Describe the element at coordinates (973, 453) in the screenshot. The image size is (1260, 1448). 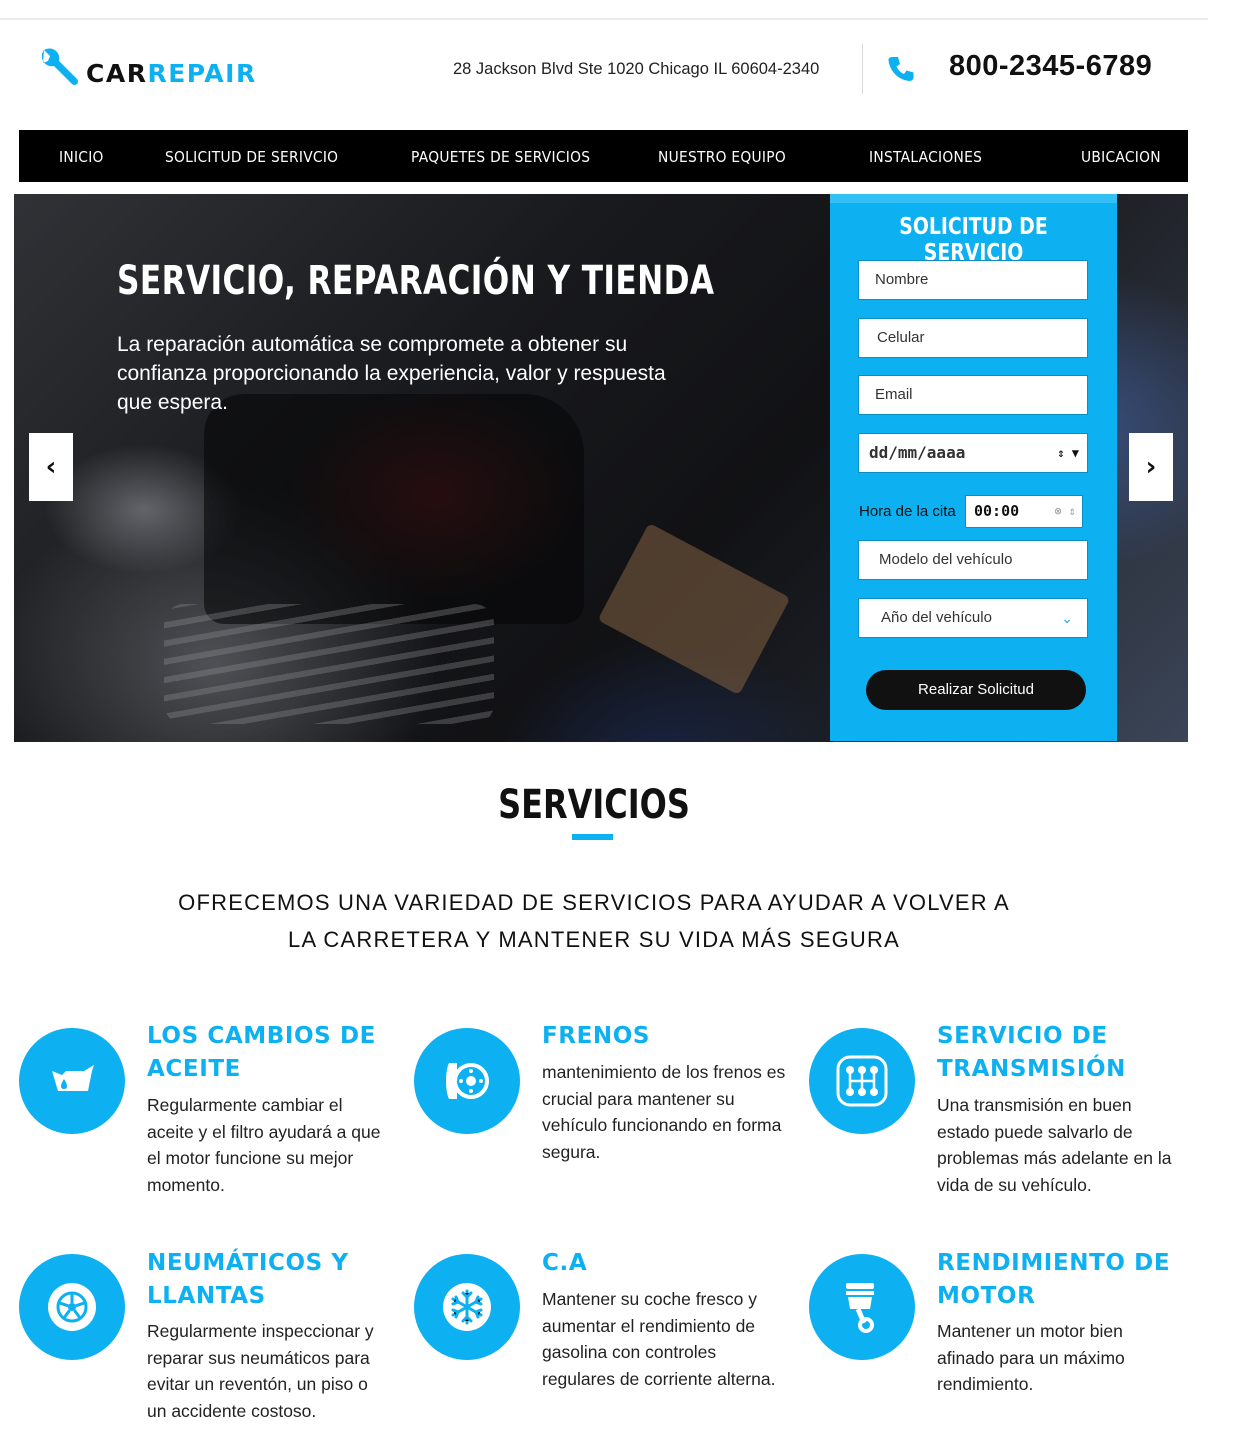
I see `date-field: dd/mm/aaaa ⇕ ▼` at that location.